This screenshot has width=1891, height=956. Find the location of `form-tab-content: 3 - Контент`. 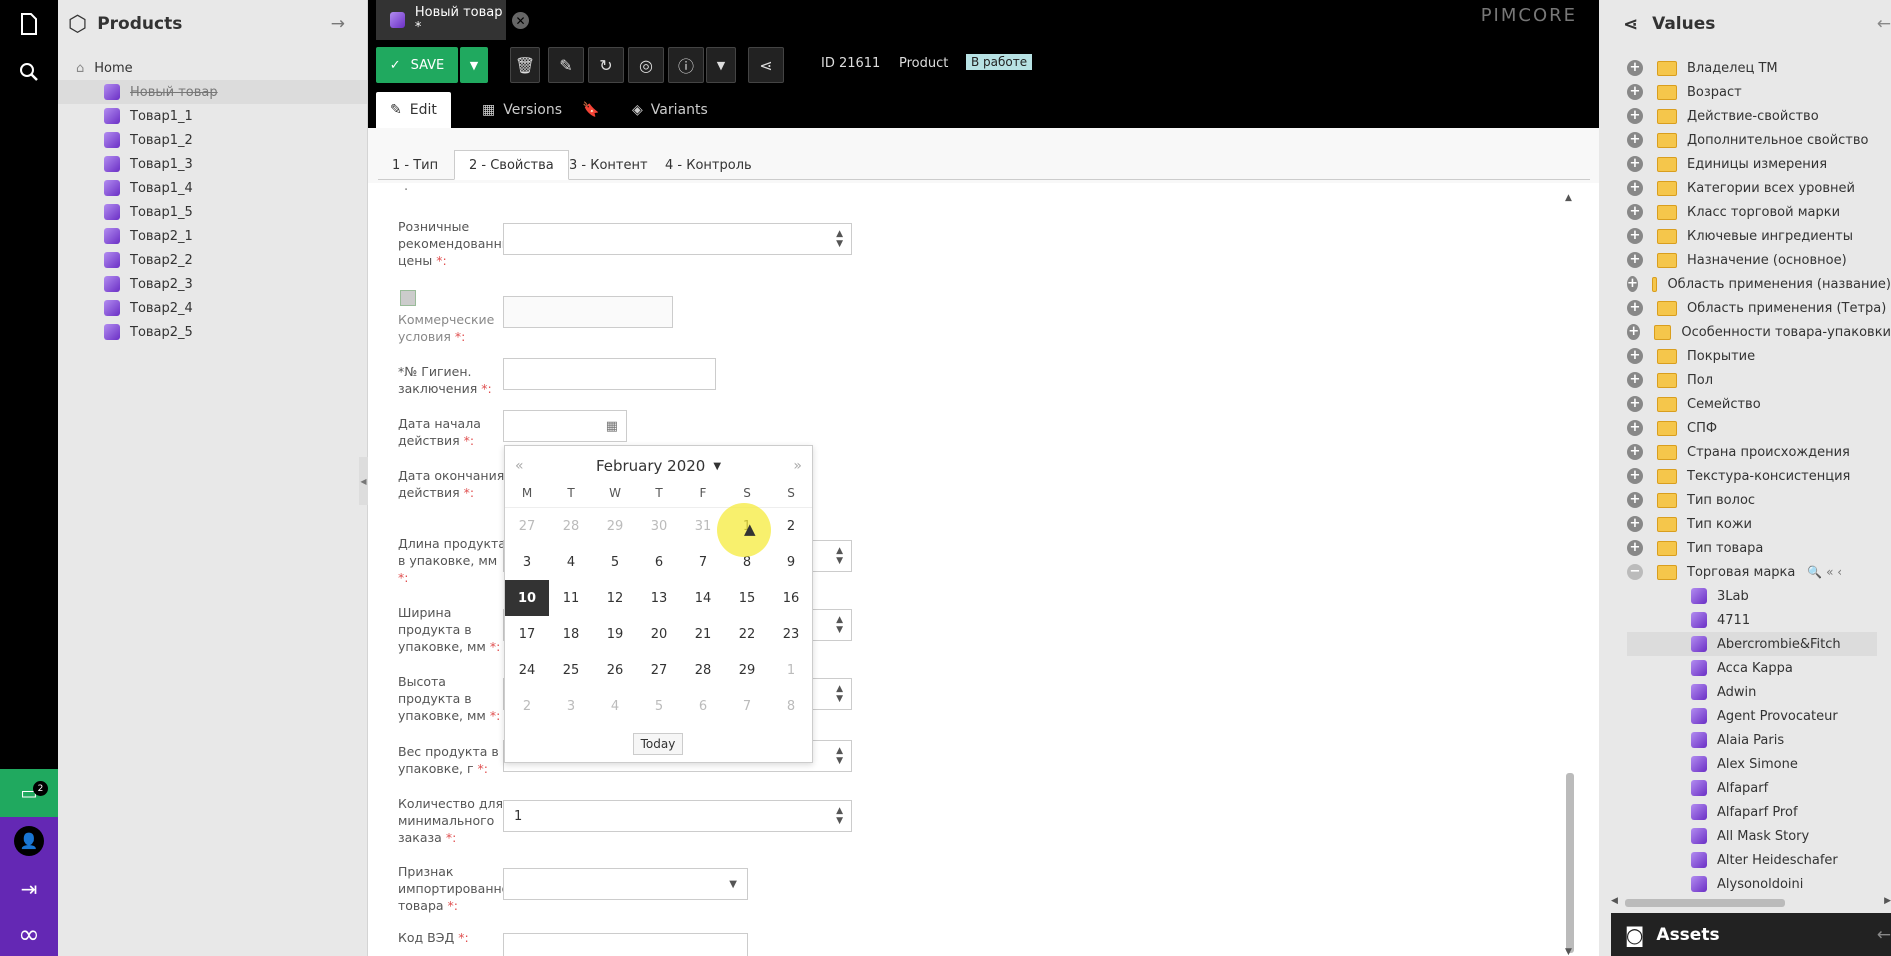

form-tab-content: 3 - Контент is located at coordinates (608, 165).